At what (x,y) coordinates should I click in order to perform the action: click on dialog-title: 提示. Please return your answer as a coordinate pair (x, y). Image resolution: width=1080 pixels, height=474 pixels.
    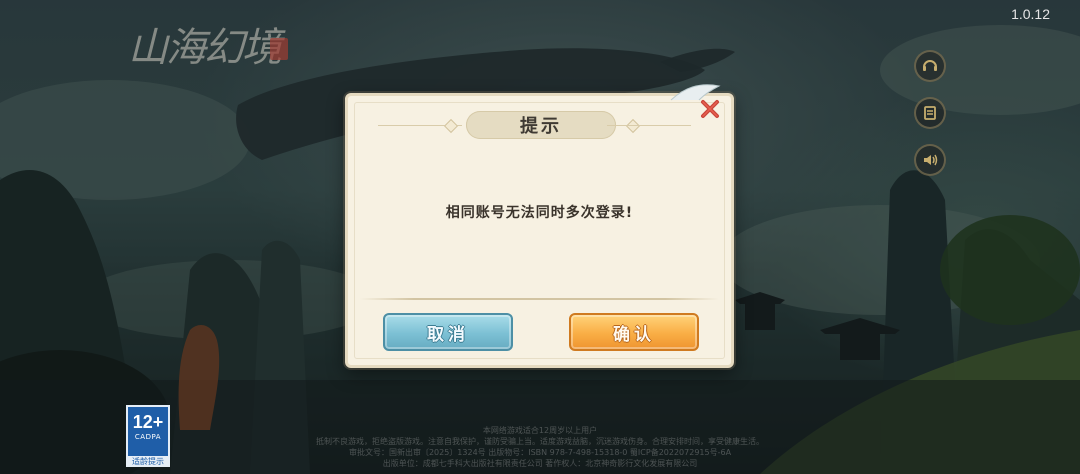
    Looking at the image, I should click on (541, 126).